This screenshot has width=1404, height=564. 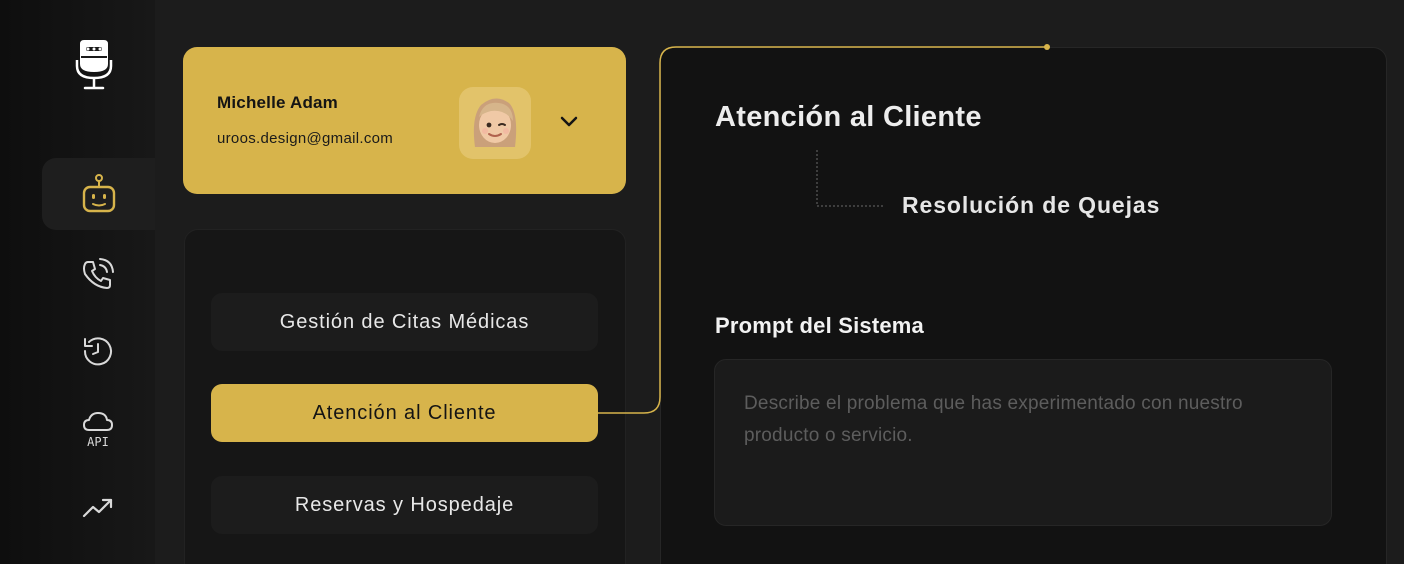 I want to click on prompt-label: Prompt del Sistema, so click(x=819, y=325).